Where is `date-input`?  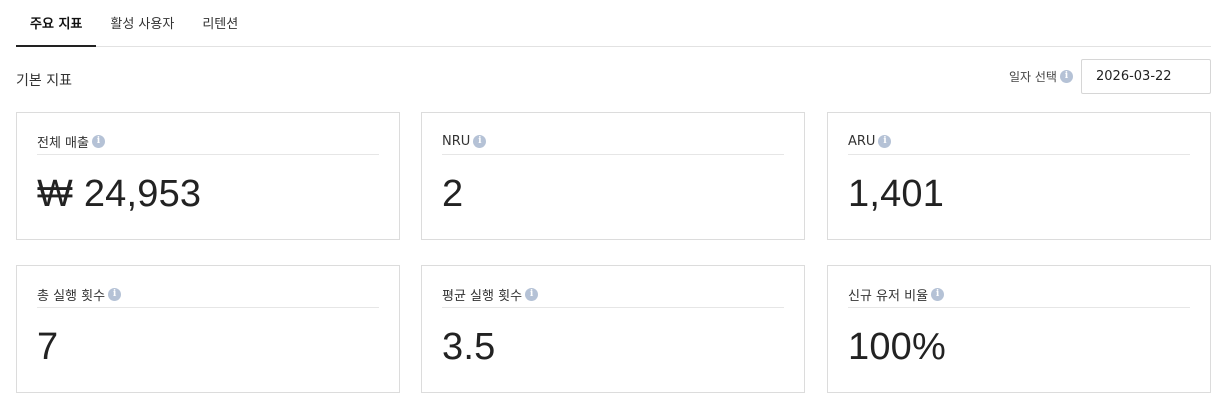 date-input is located at coordinates (1146, 76).